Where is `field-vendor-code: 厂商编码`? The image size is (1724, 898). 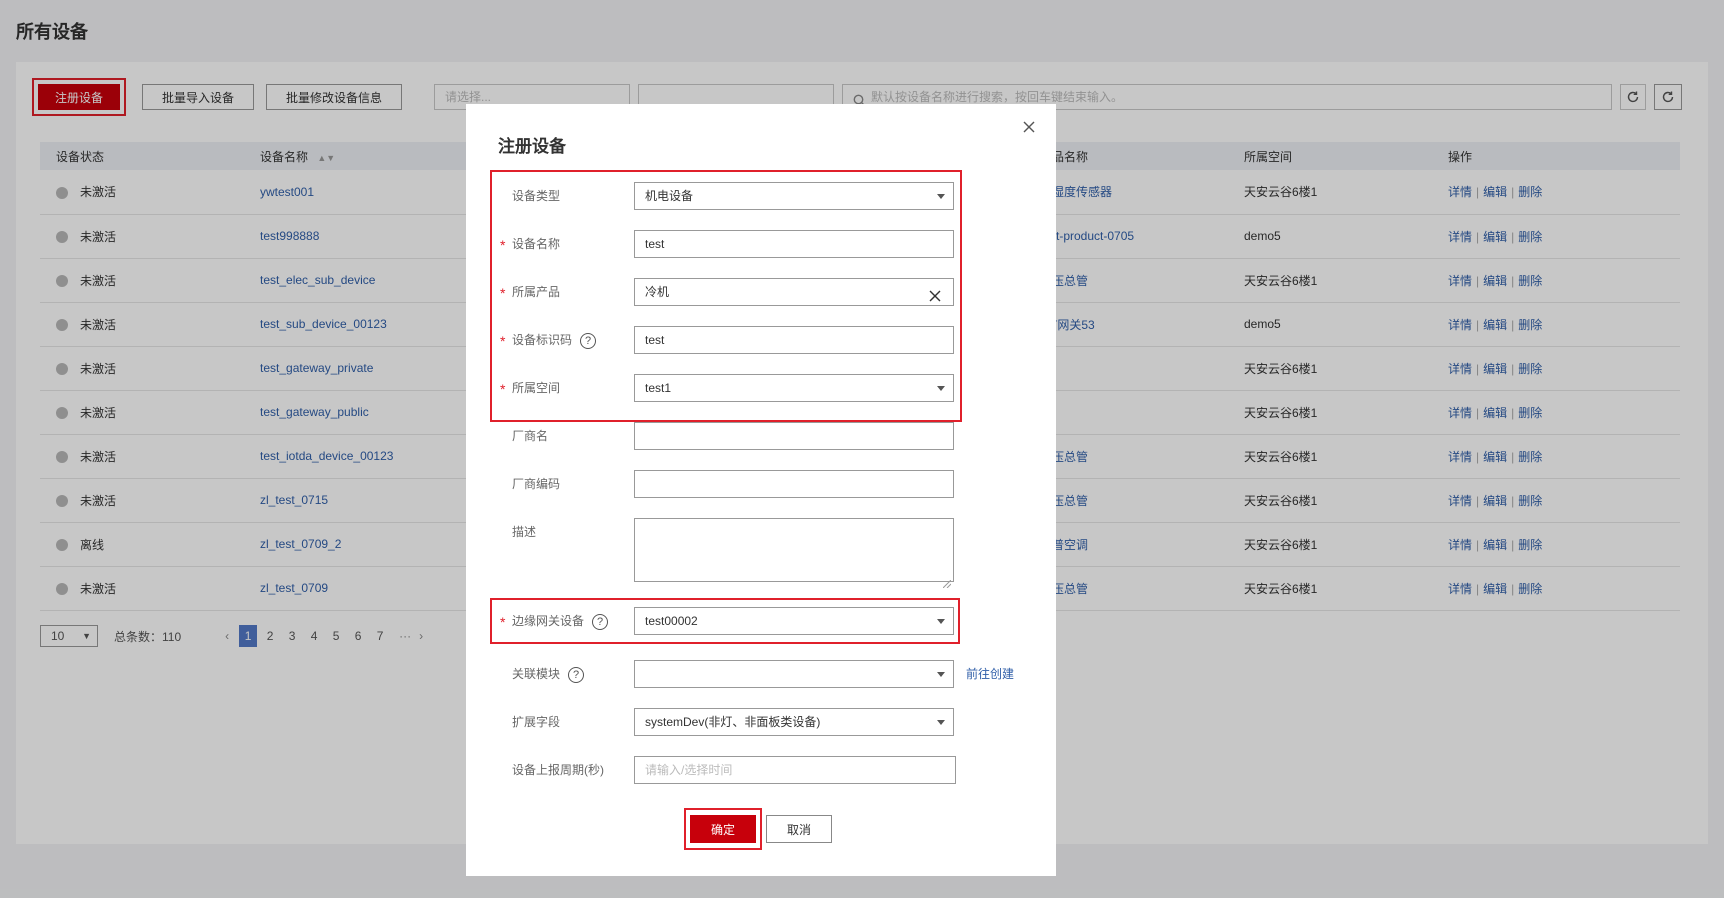
field-vendor-code: 厂商编码 is located at coordinates (758, 484).